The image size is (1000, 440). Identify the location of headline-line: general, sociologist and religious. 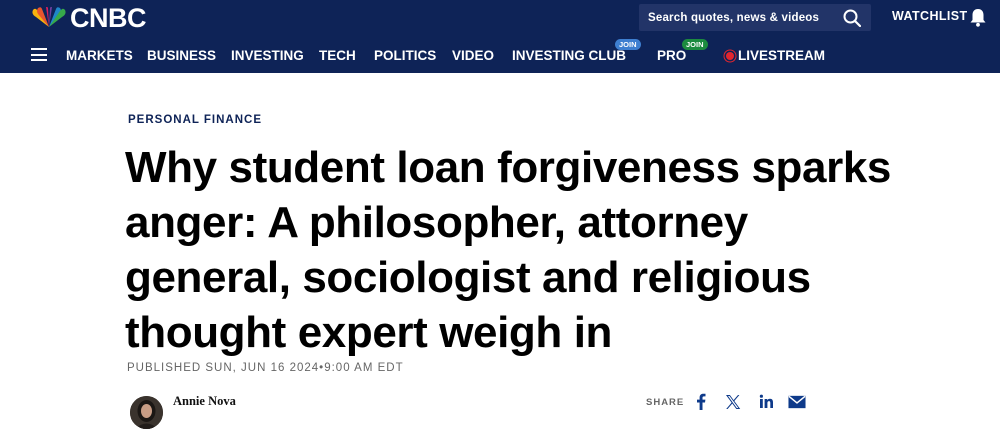
(468, 277).